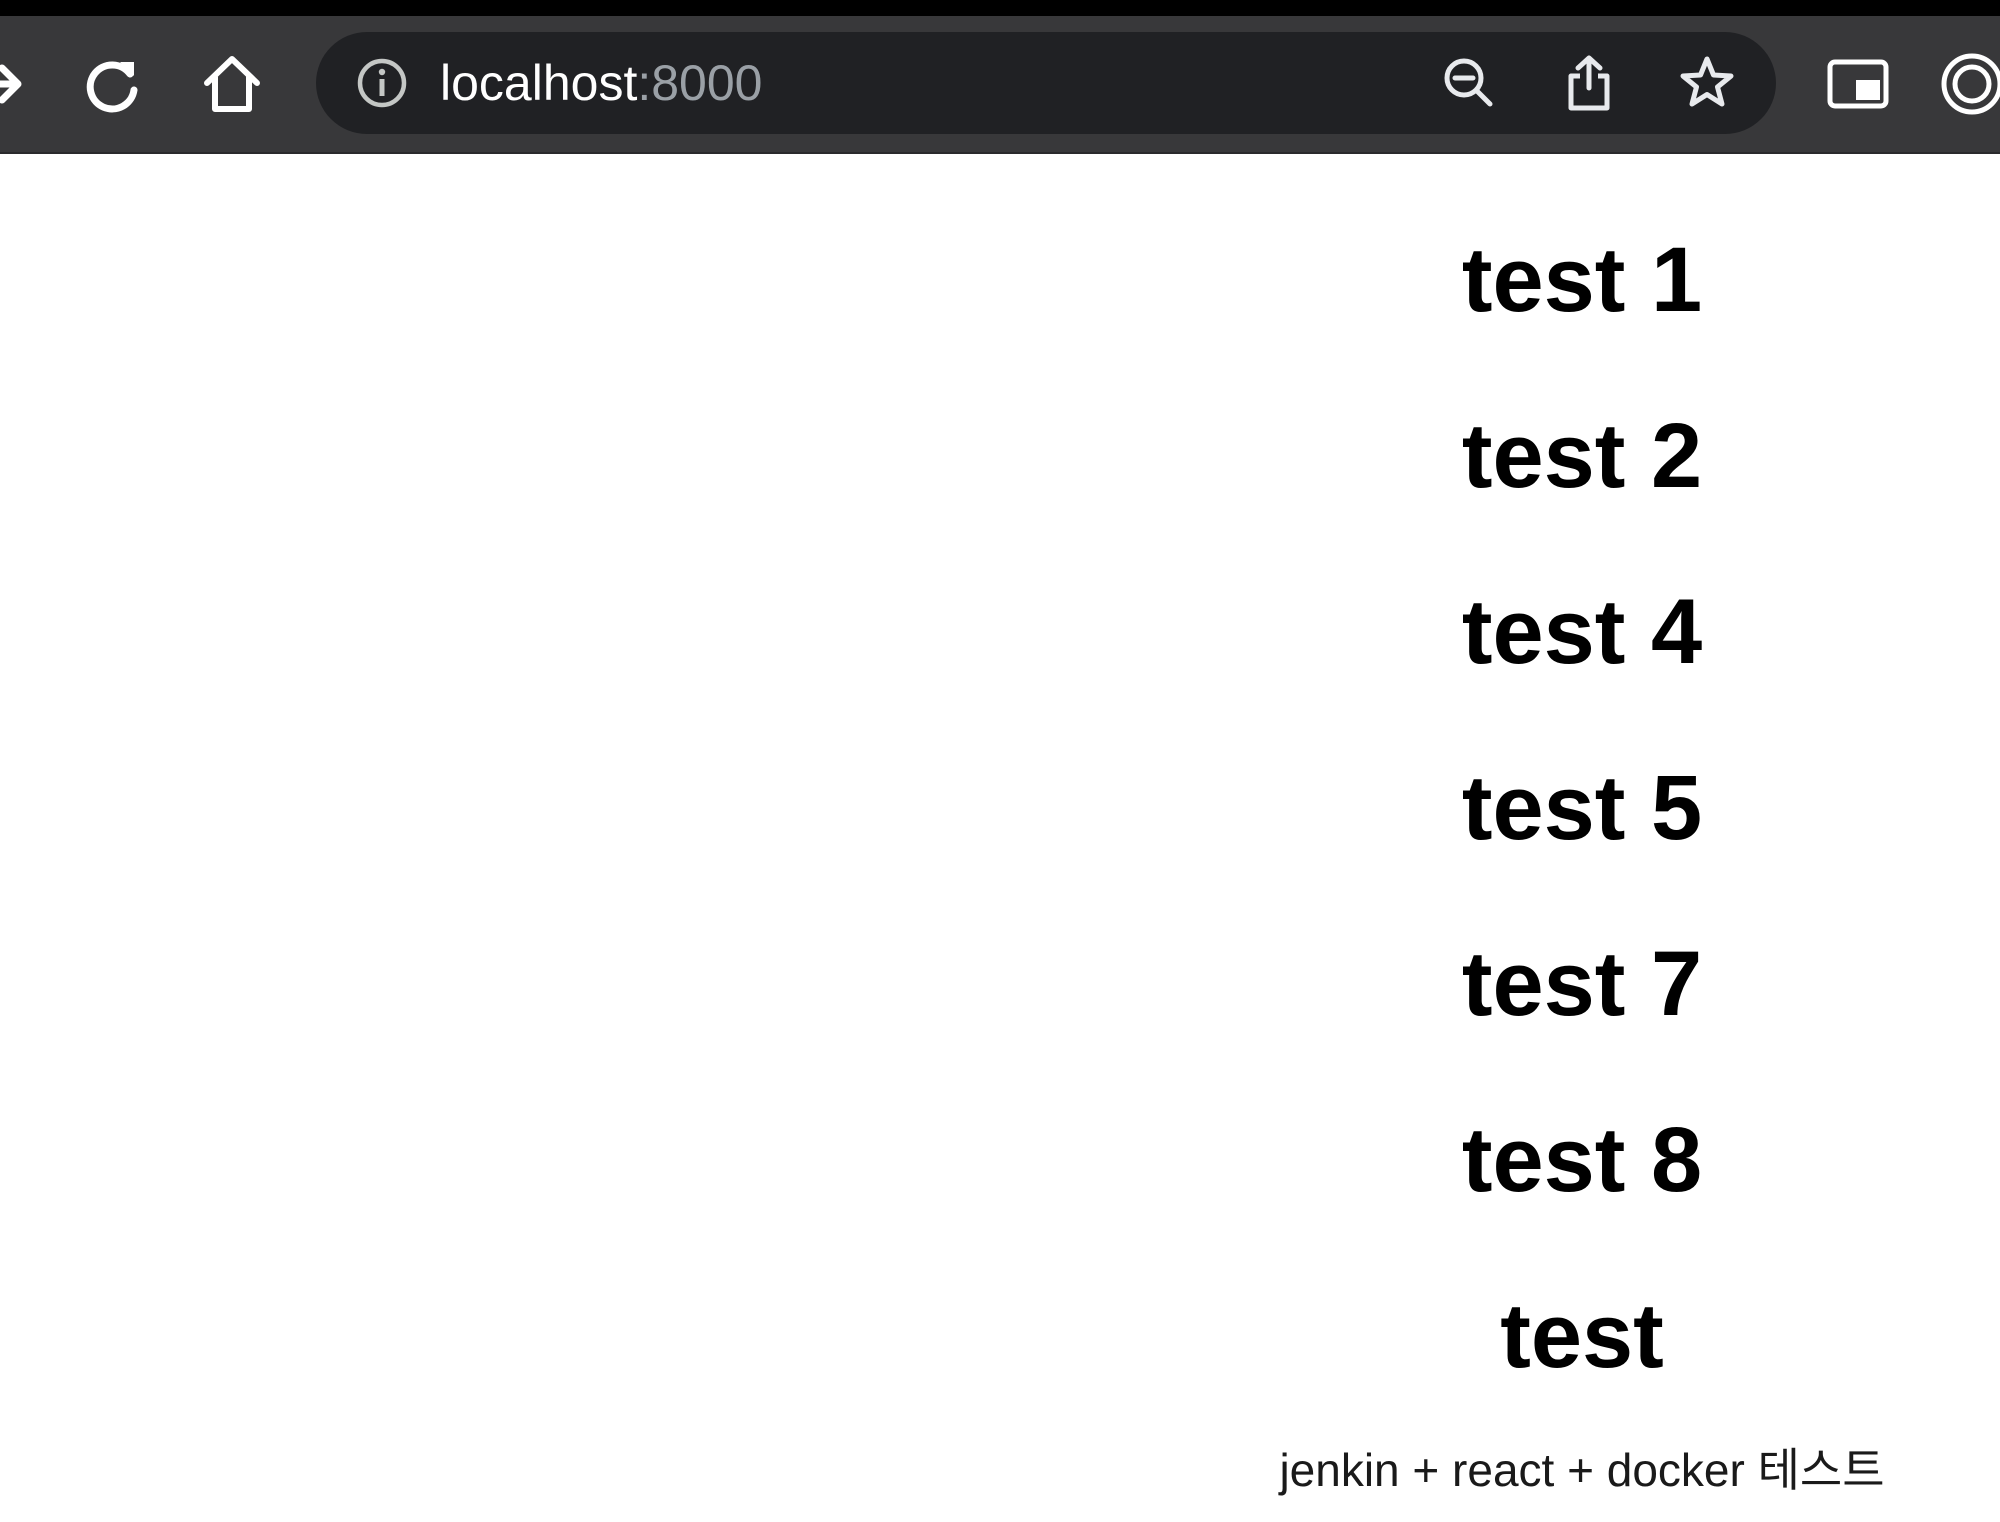  I want to click on heading-test-1: test 1, so click(1582, 280).